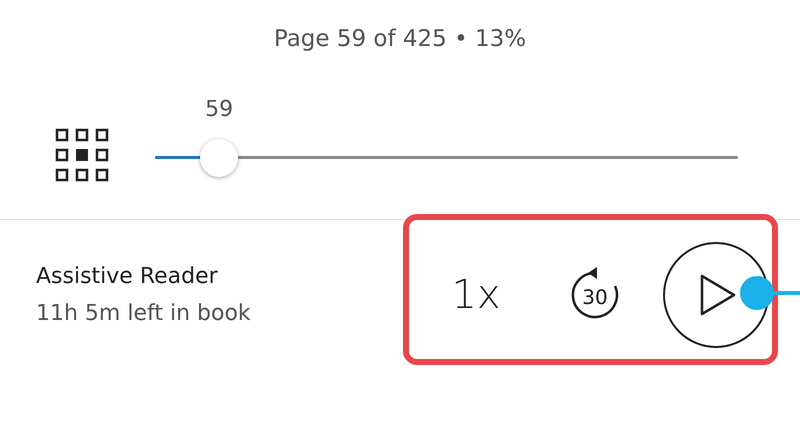 The image size is (800, 445). I want to click on page-status: Page 59 of 425 • 13%, so click(400, 39).